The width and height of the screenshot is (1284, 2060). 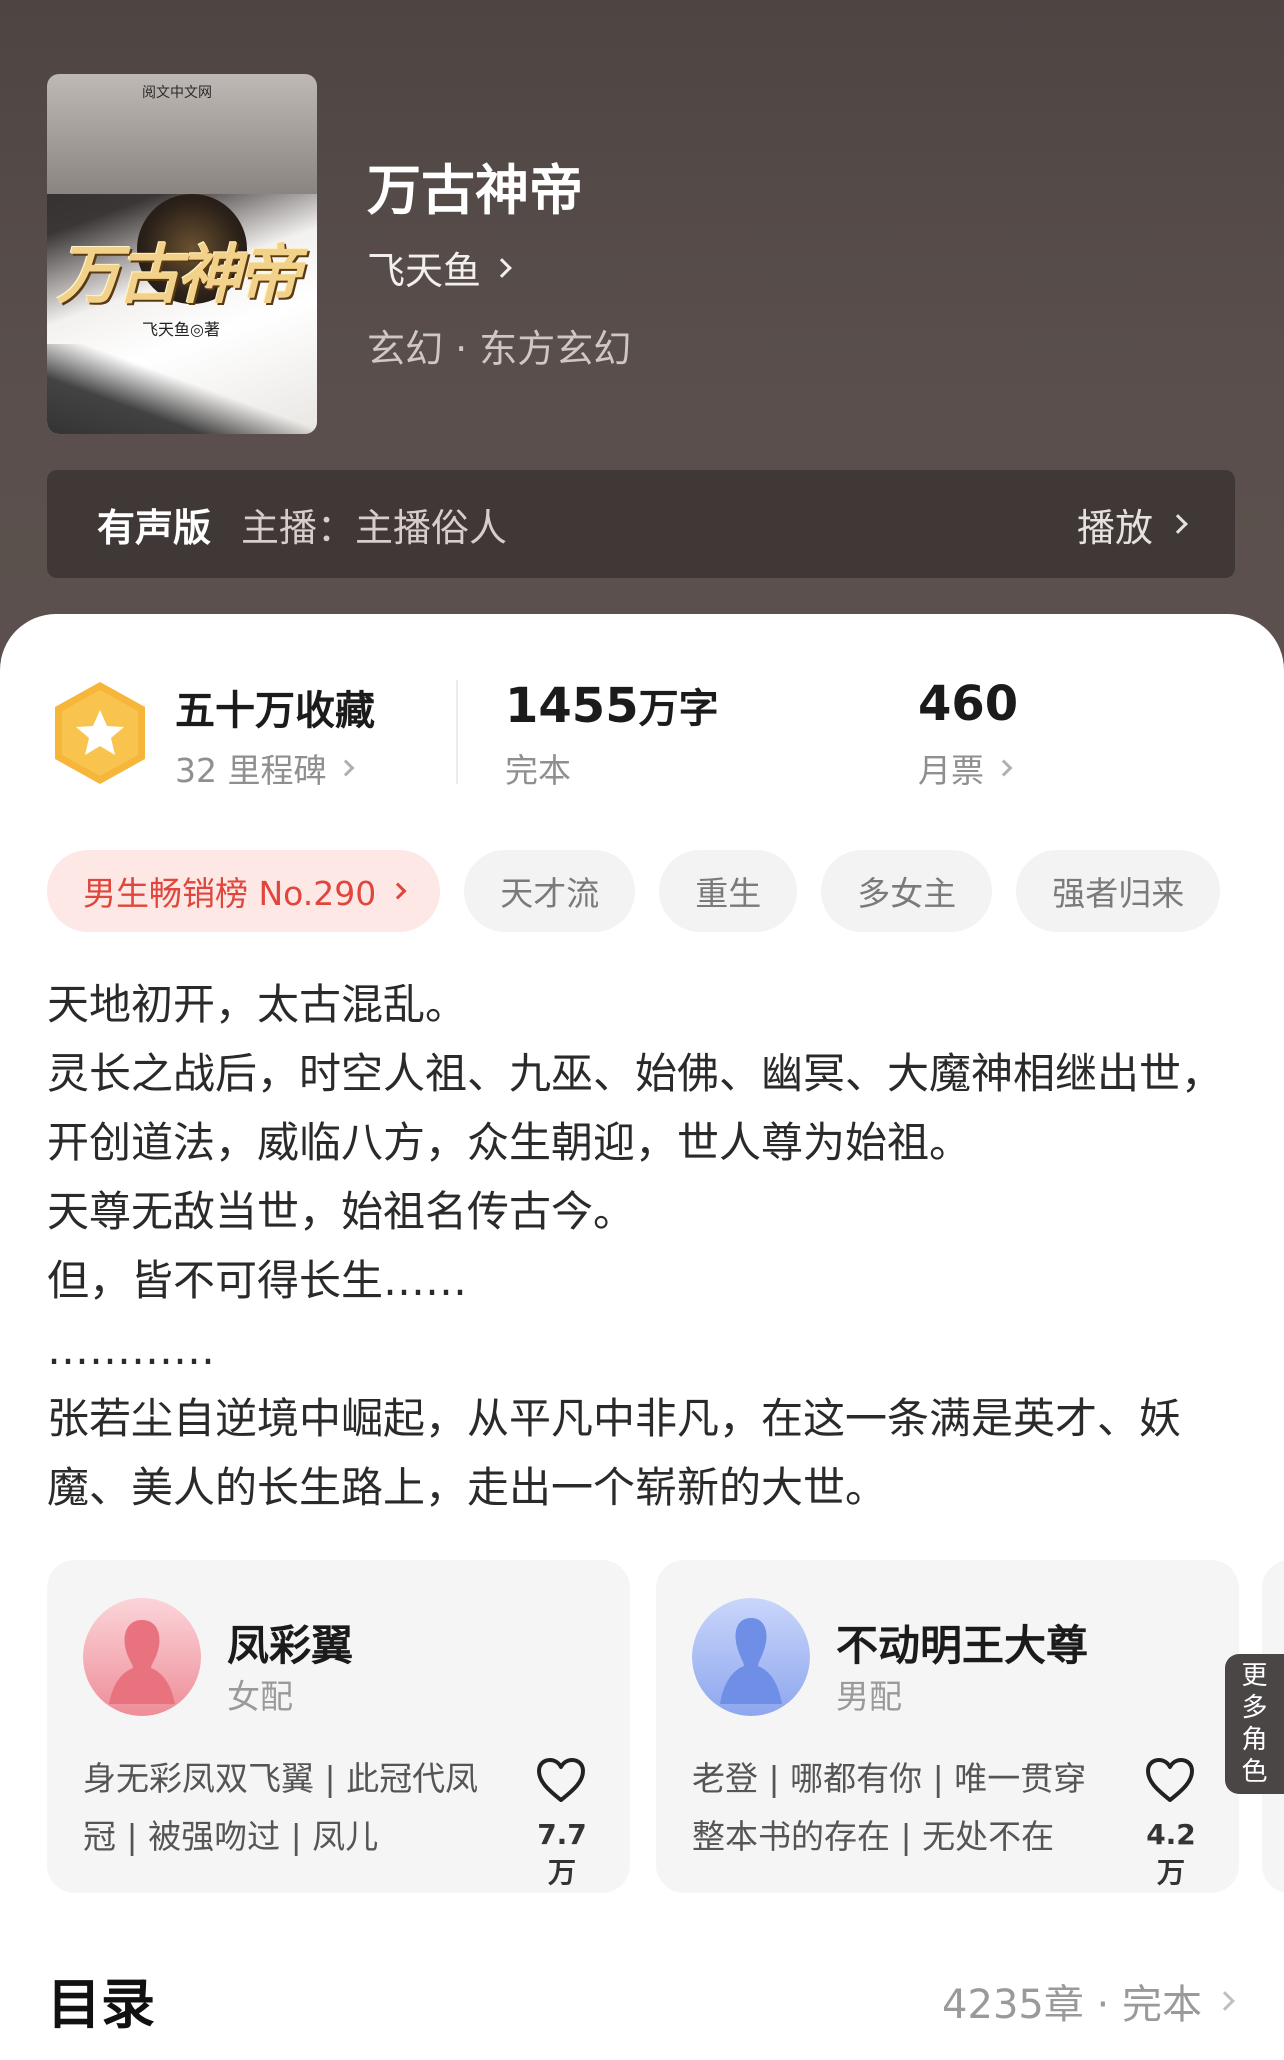 I want to click on milestones-label: 32 里程碑, so click(x=251, y=770).